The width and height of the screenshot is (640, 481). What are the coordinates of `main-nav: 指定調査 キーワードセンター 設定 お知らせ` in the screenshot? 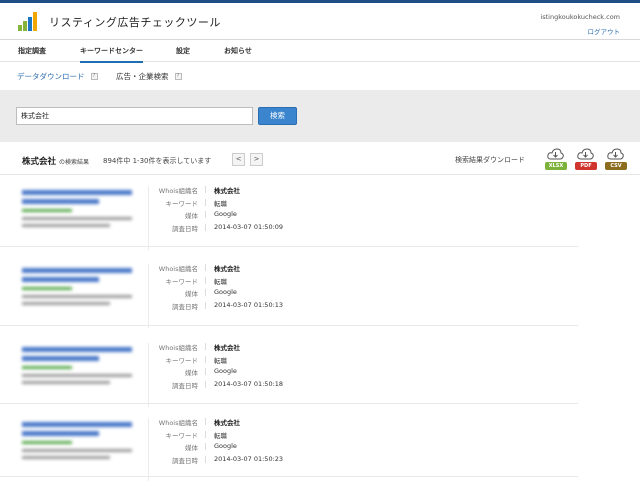 It's located at (320, 52).